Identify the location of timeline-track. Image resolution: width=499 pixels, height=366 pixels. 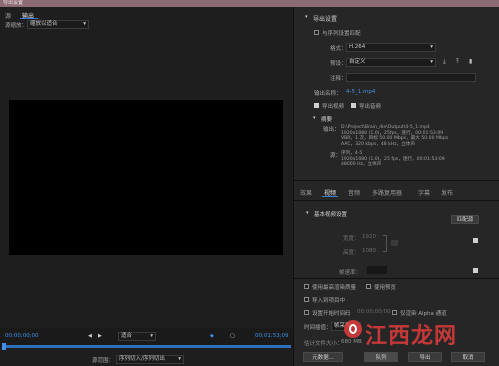
(147, 346).